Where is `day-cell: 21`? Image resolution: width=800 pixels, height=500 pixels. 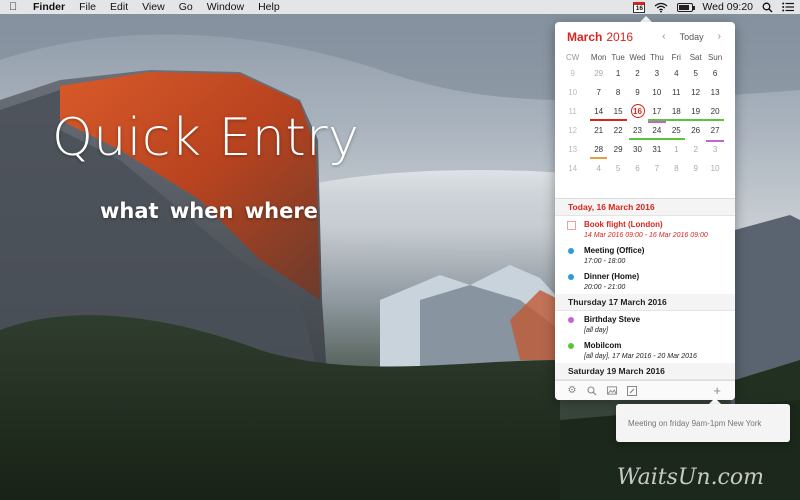 day-cell: 21 is located at coordinates (598, 130).